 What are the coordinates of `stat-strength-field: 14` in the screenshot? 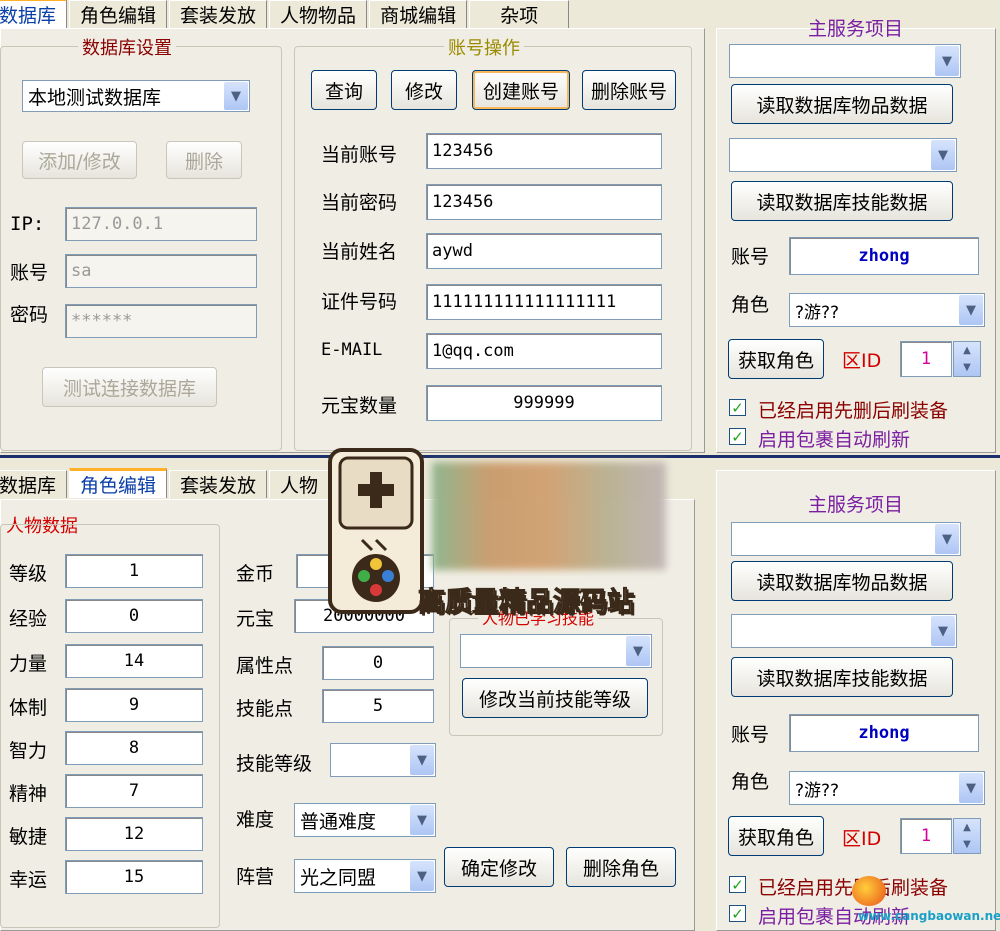 It's located at (134, 661).